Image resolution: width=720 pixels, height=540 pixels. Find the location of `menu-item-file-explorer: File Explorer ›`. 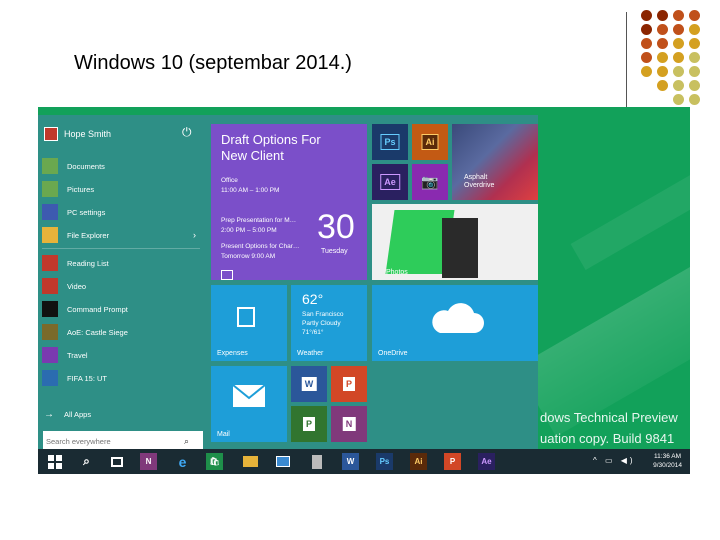

menu-item-file-explorer: File Explorer › is located at coordinates (121, 235).